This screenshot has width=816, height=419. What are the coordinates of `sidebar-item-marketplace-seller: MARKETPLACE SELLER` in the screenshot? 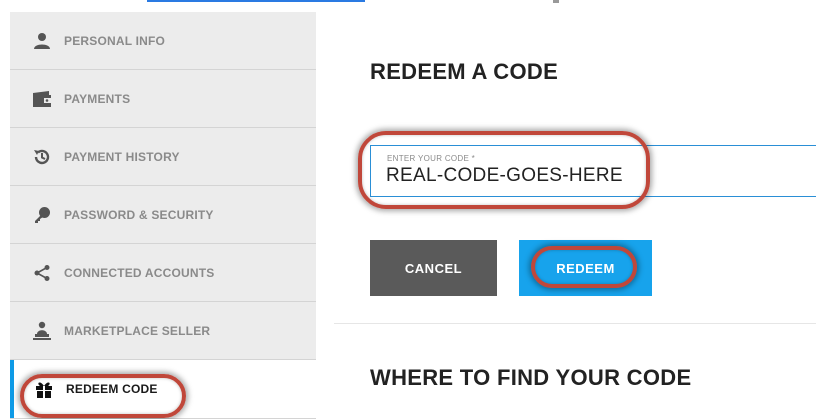 It's located at (163, 331).